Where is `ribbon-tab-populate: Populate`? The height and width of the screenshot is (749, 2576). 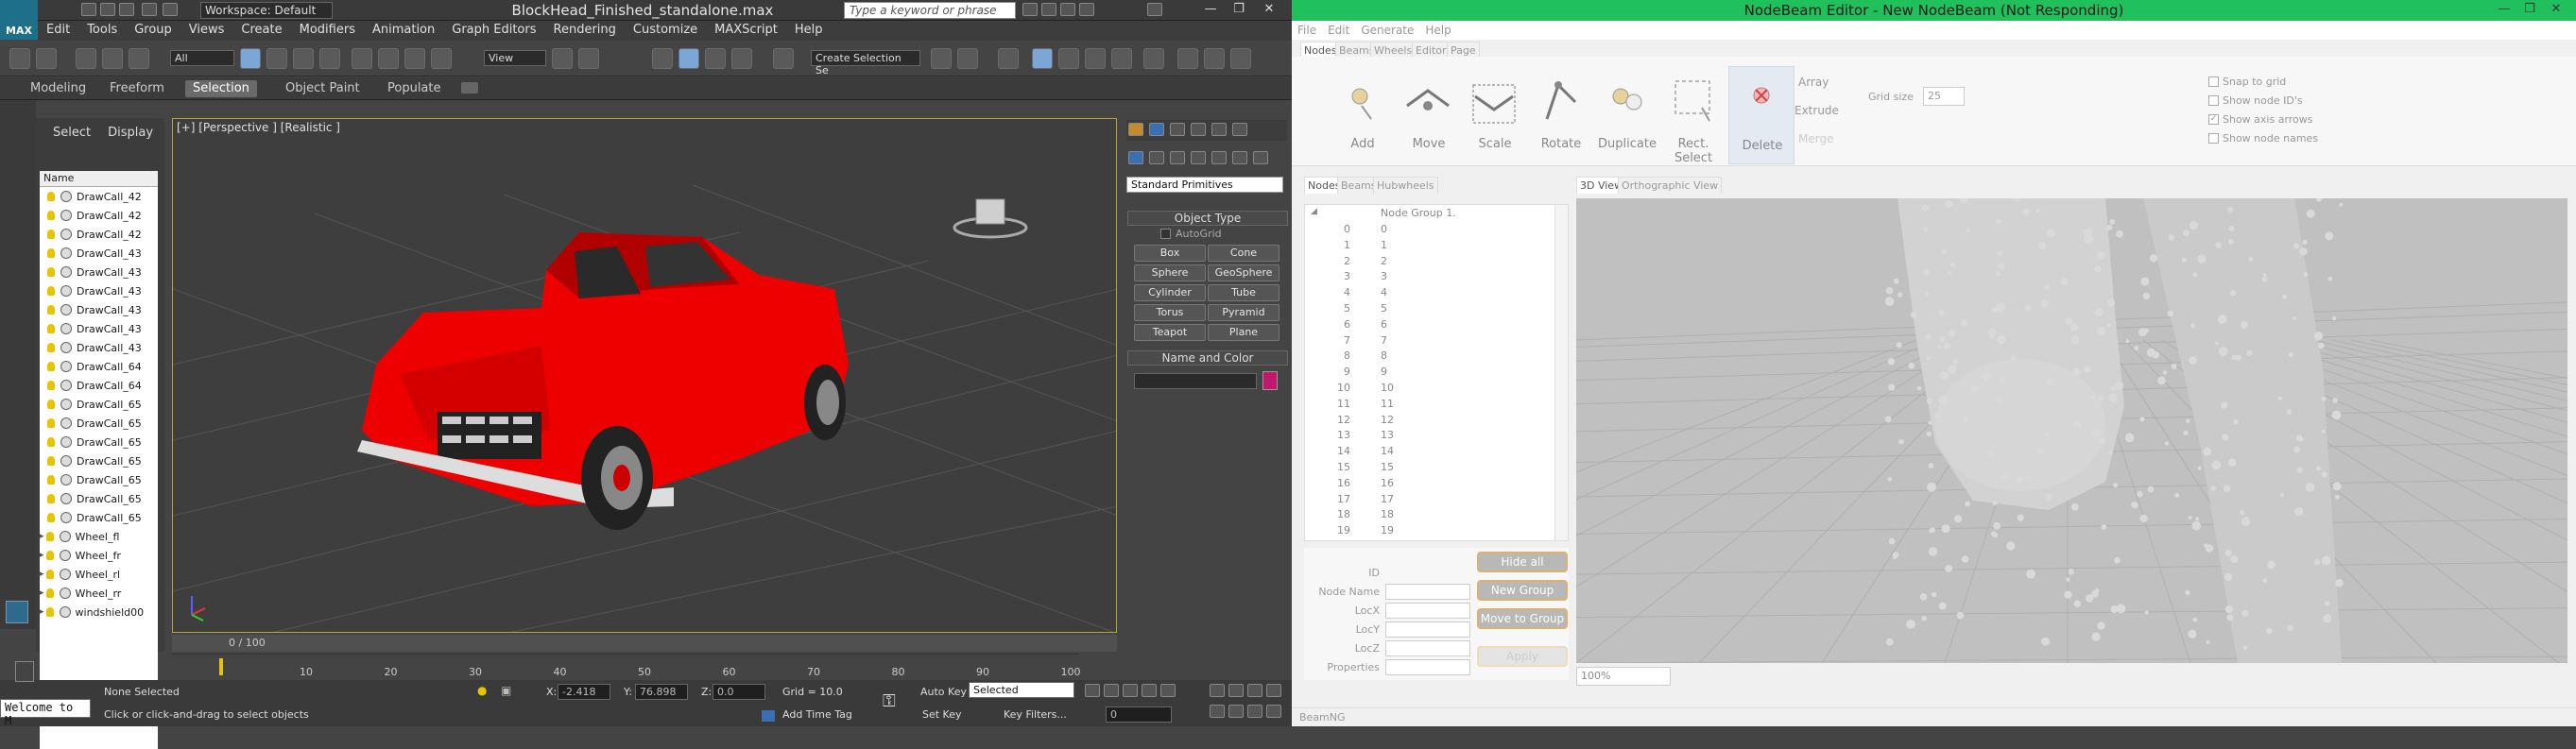
ribbon-tab-populate: Populate is located at coordinates (414, 88).